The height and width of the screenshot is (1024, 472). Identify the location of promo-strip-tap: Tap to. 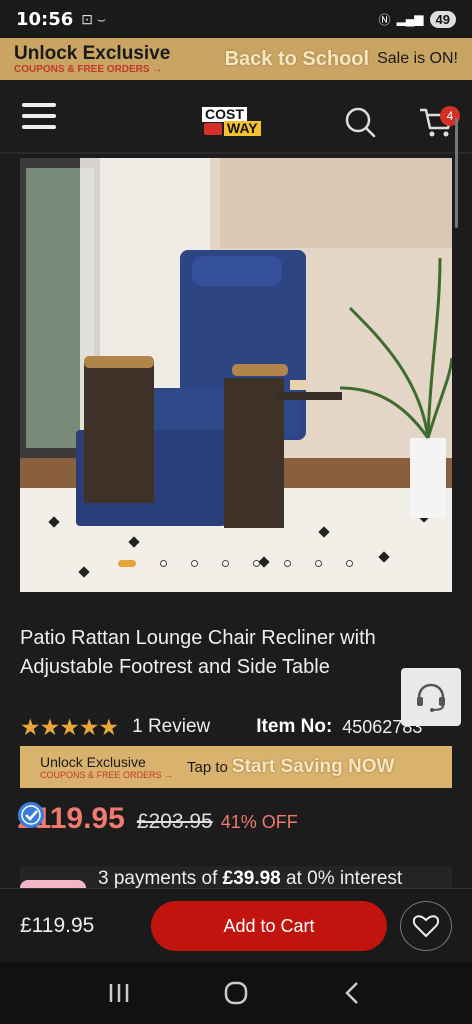
(207, 767).